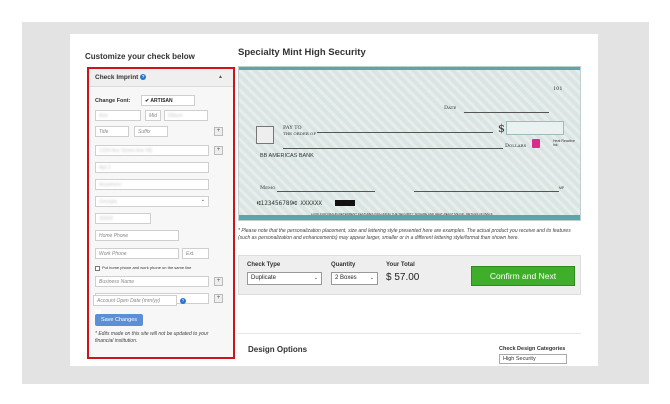  Describe the element at coordinates (152, 167) in the screenshot. I see `address-line2-input: Apt 2` at that location.